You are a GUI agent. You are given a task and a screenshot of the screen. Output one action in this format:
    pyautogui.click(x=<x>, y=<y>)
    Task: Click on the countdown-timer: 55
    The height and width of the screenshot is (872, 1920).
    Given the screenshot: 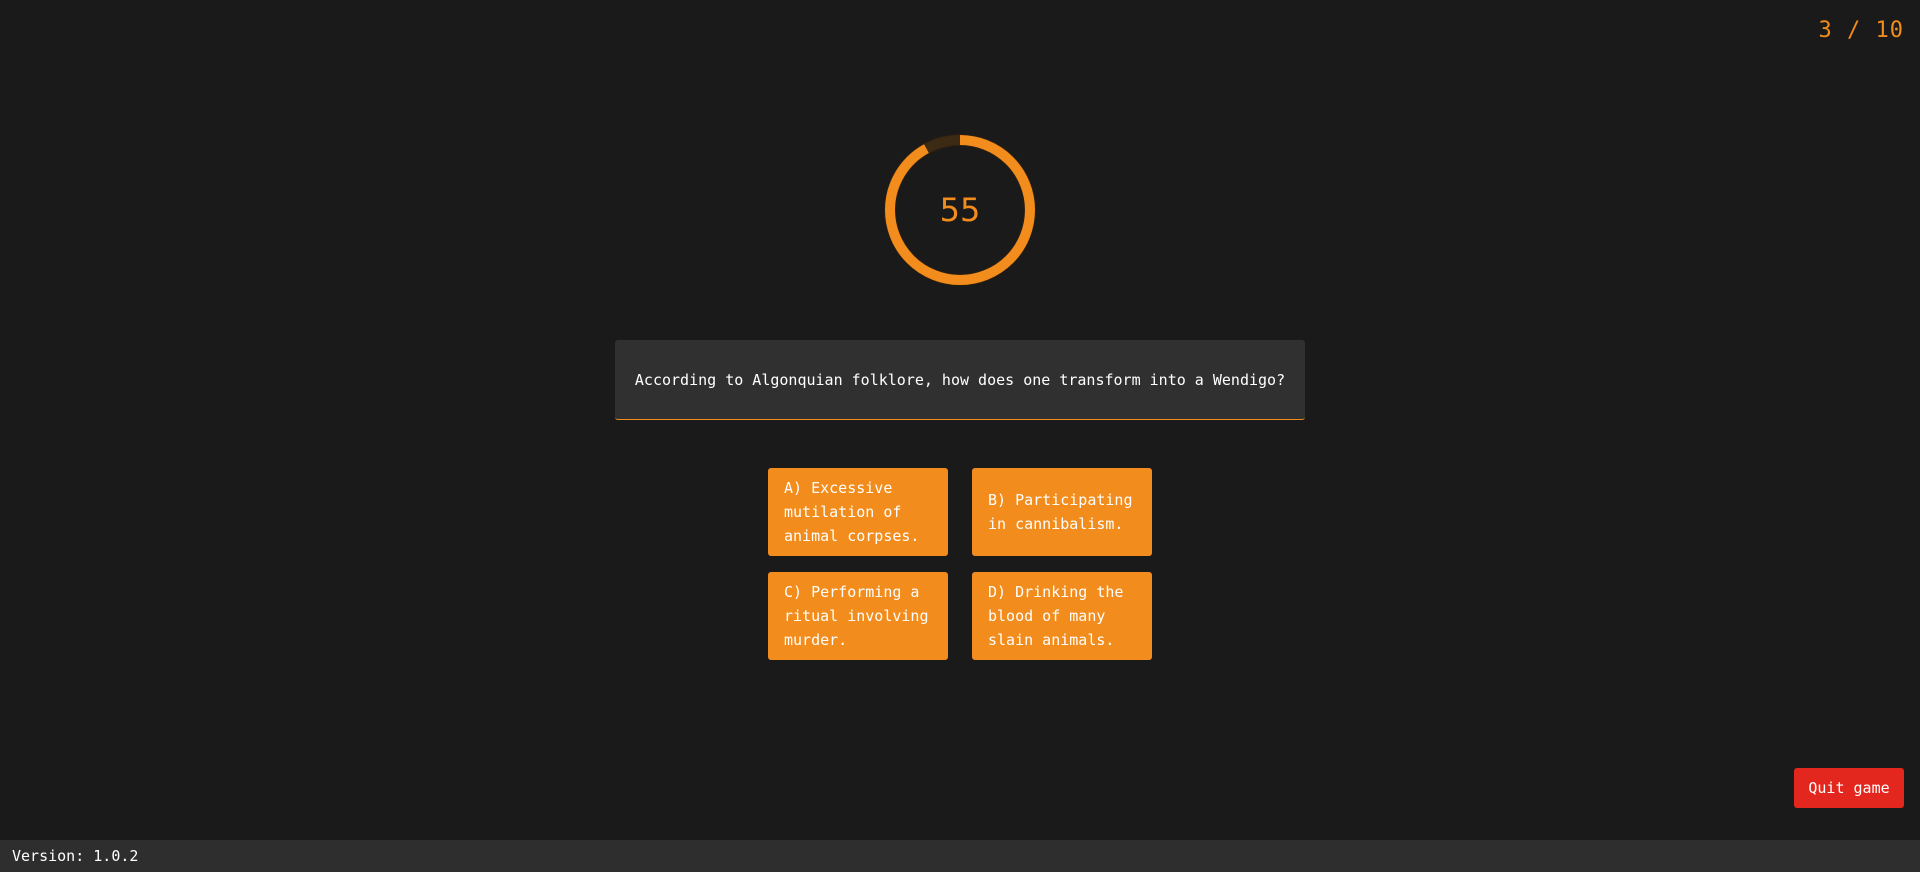 What is the action you would take?
    pyautogui.click(x=960, y=210)
    